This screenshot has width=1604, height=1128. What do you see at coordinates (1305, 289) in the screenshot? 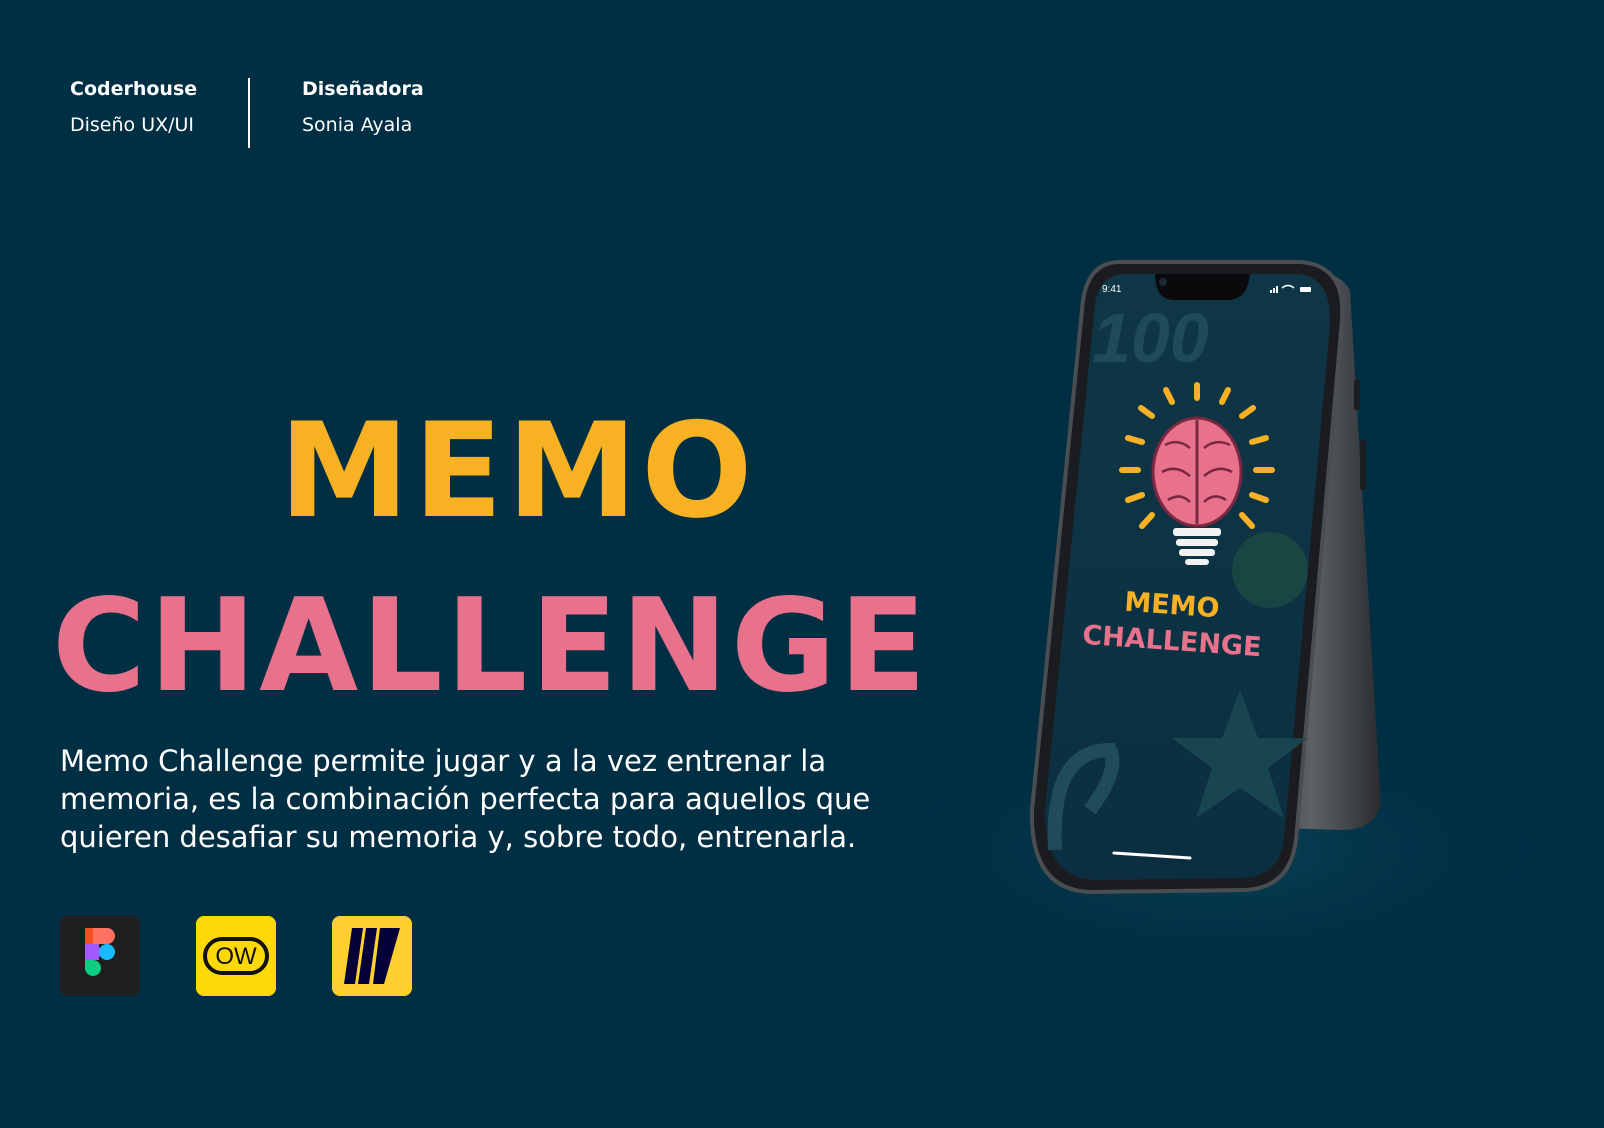
I see `battery-icon` at bounding box center [1305, 289].